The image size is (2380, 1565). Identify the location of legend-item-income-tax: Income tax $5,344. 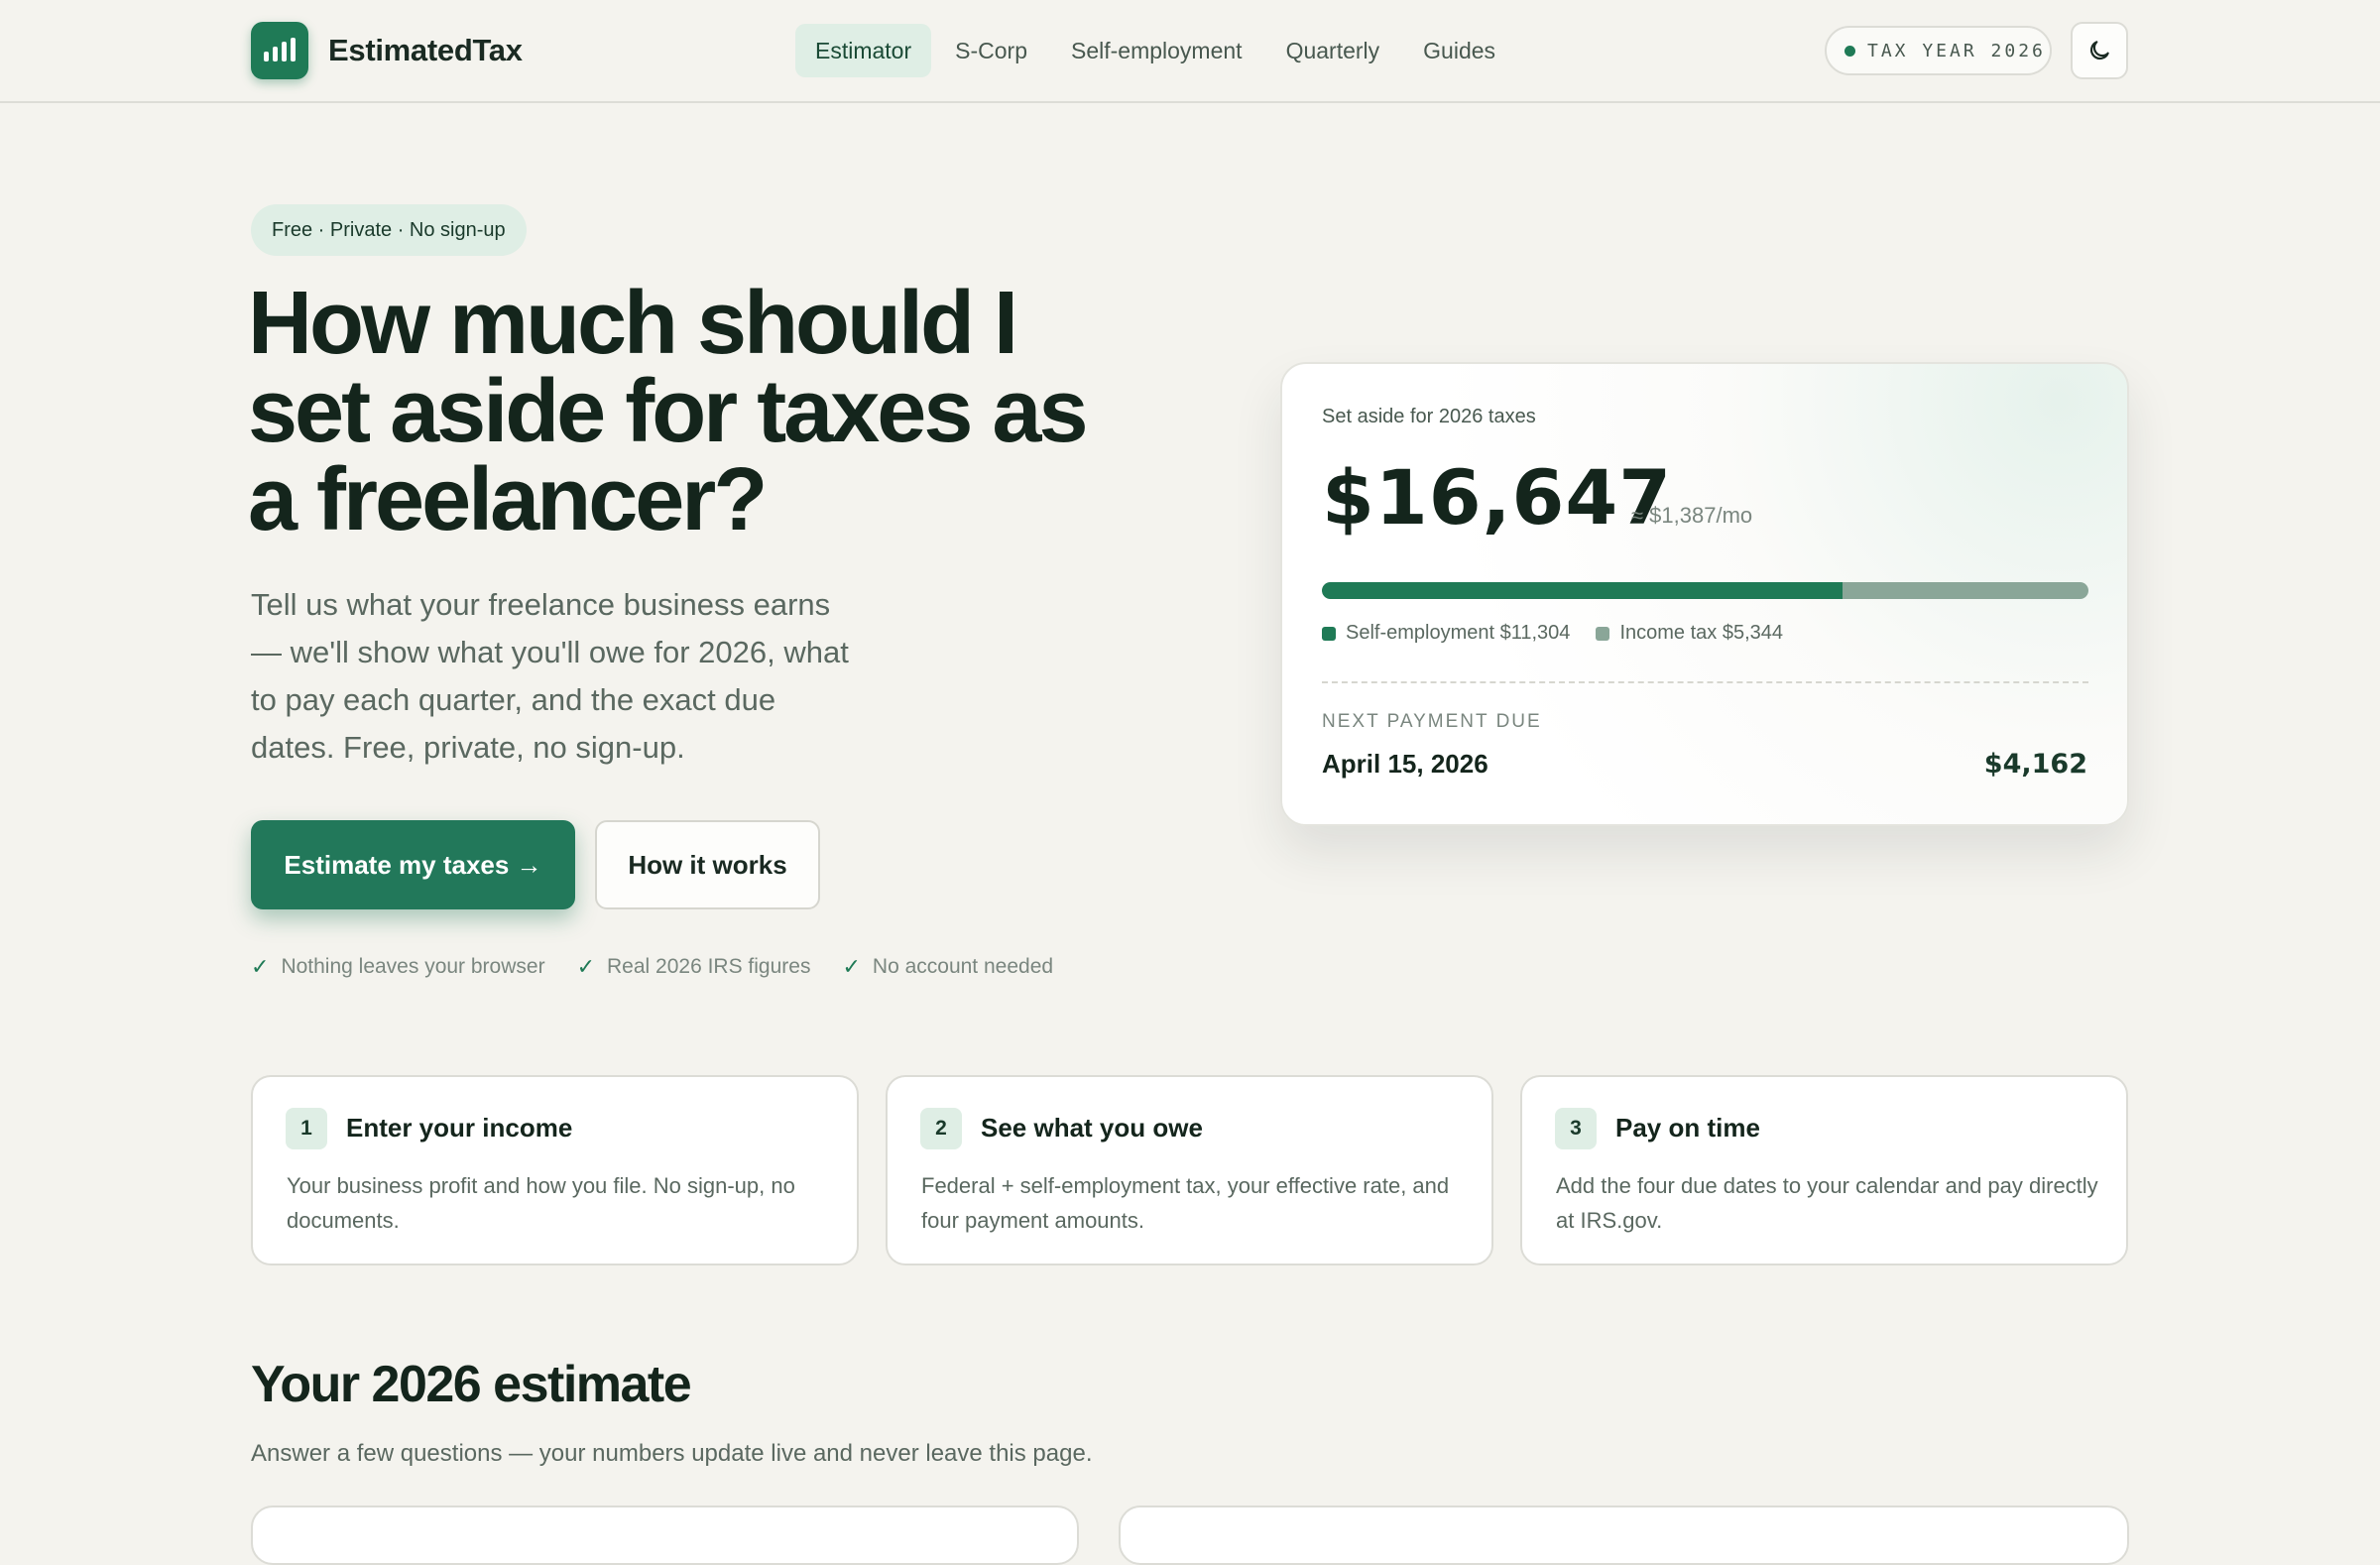
(1689, 633).